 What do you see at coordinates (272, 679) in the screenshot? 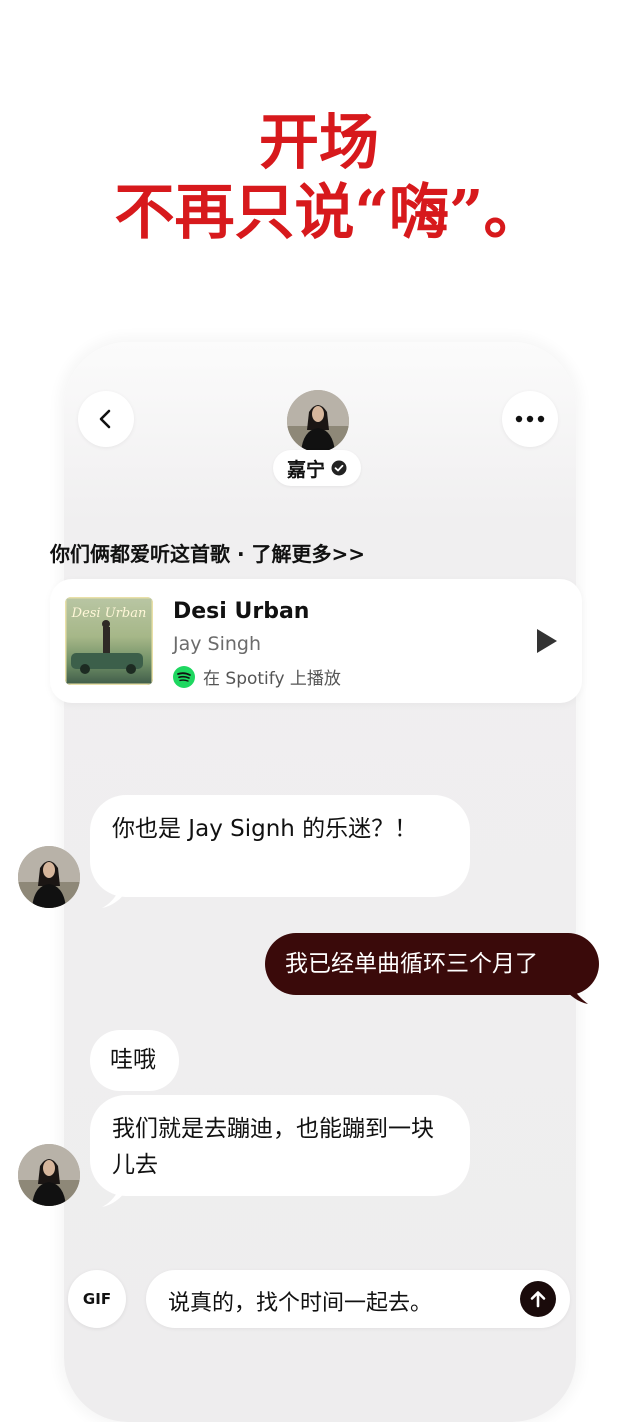
I see `spotify-label: 在 Spotify 上播放` at bounding box center [272, 679].